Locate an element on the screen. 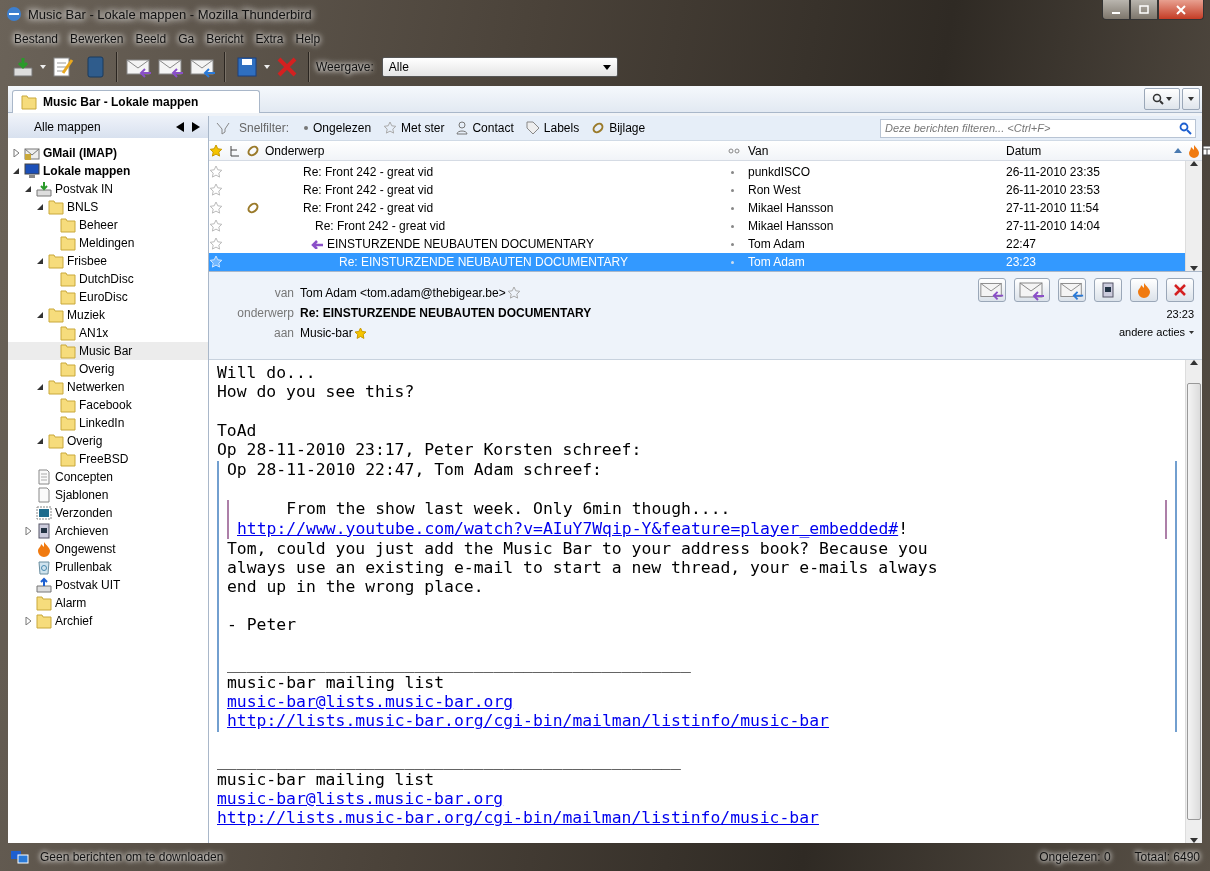 The image size is (1210, 871). folder-item: Alarm is located at coordinates (108, 603).